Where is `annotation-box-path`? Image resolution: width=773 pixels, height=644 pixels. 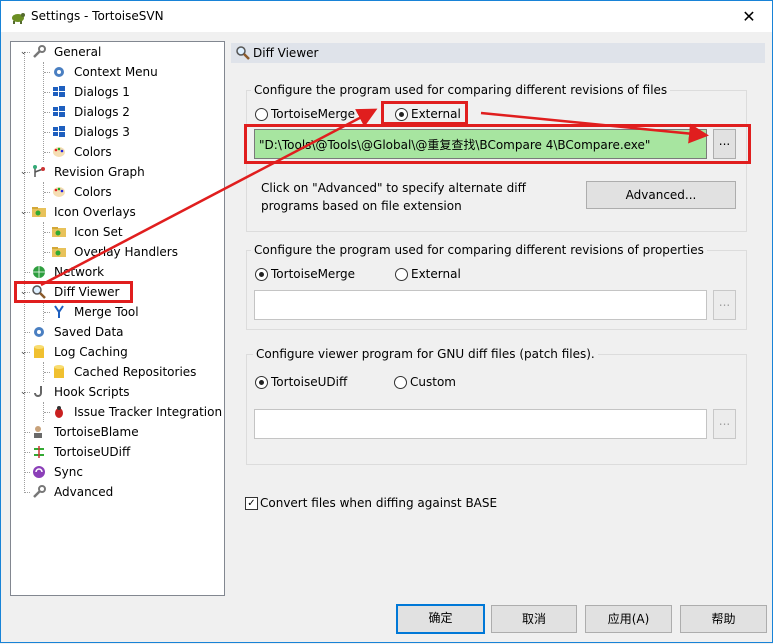
annotation-box-path is located at coordinates (497, 144).